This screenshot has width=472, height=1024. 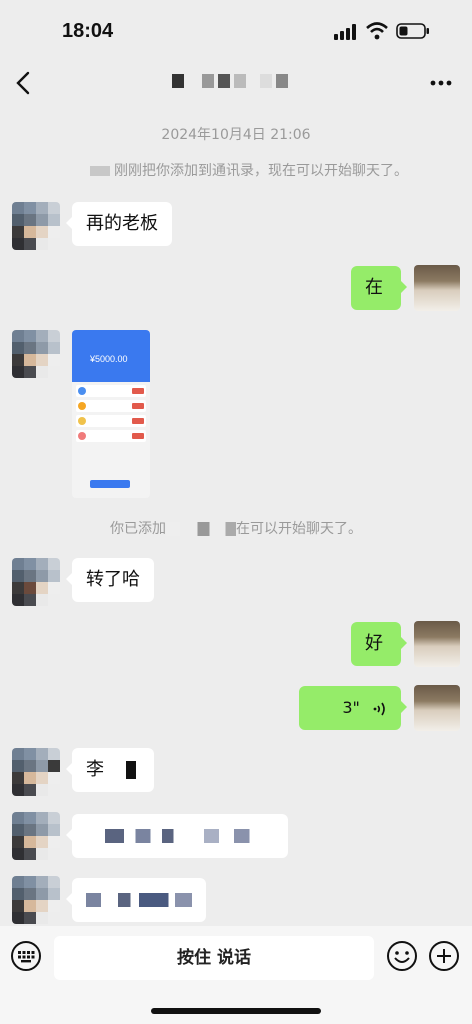 What do you see at coordinates (110, 484) in the screenshot?
I see `screenshot-button` at bounding box center [110, 484].